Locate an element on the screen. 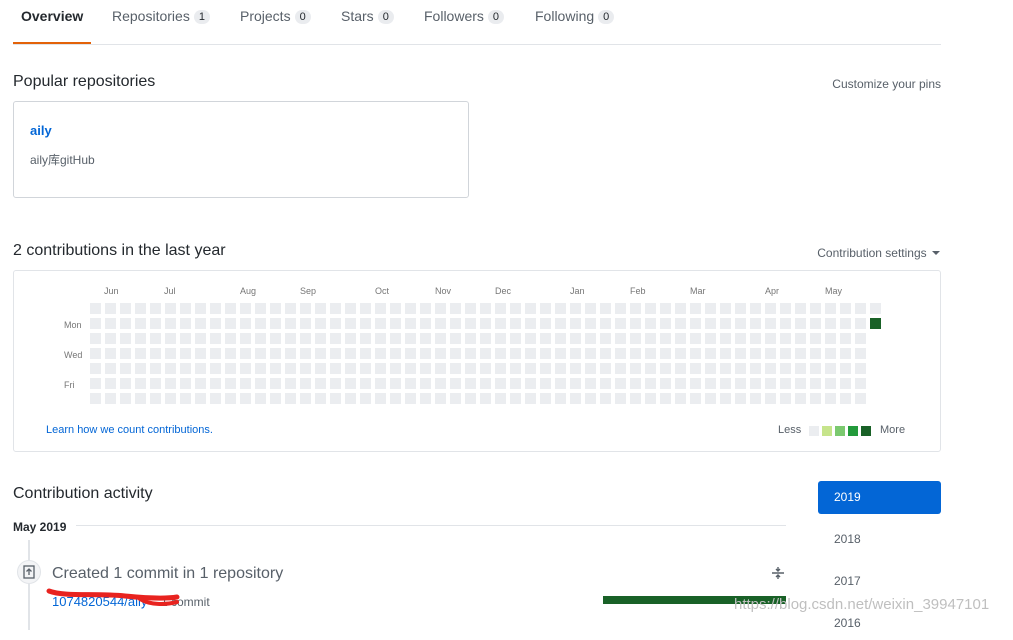 Image resolution: width=1013 pixels, height=640 pixels. contribution-settings-dropdown: Contribution settings is located at coordinates (878, 253).